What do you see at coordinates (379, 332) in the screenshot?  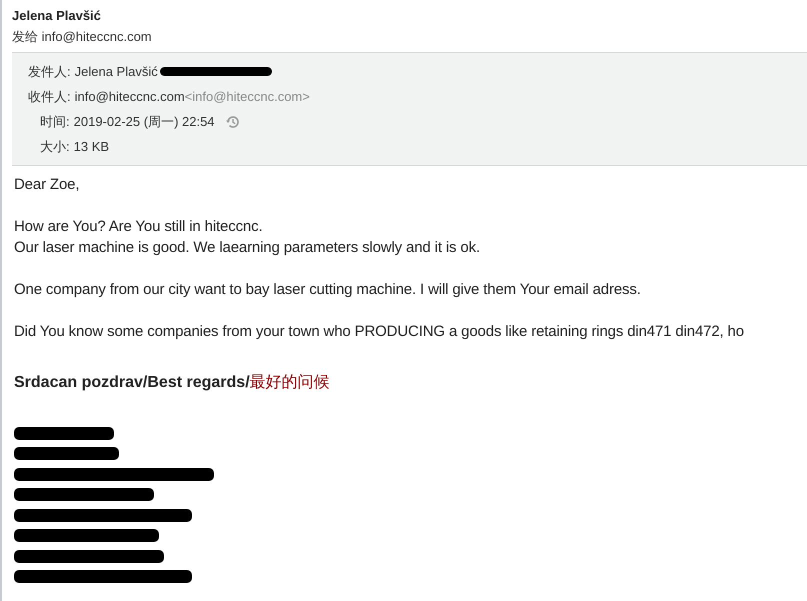 I see `message-text: Did You know some companies from your town who PRODUCING a goods like retaining rings din471 din472, ho` at bounding box center [379, 332].